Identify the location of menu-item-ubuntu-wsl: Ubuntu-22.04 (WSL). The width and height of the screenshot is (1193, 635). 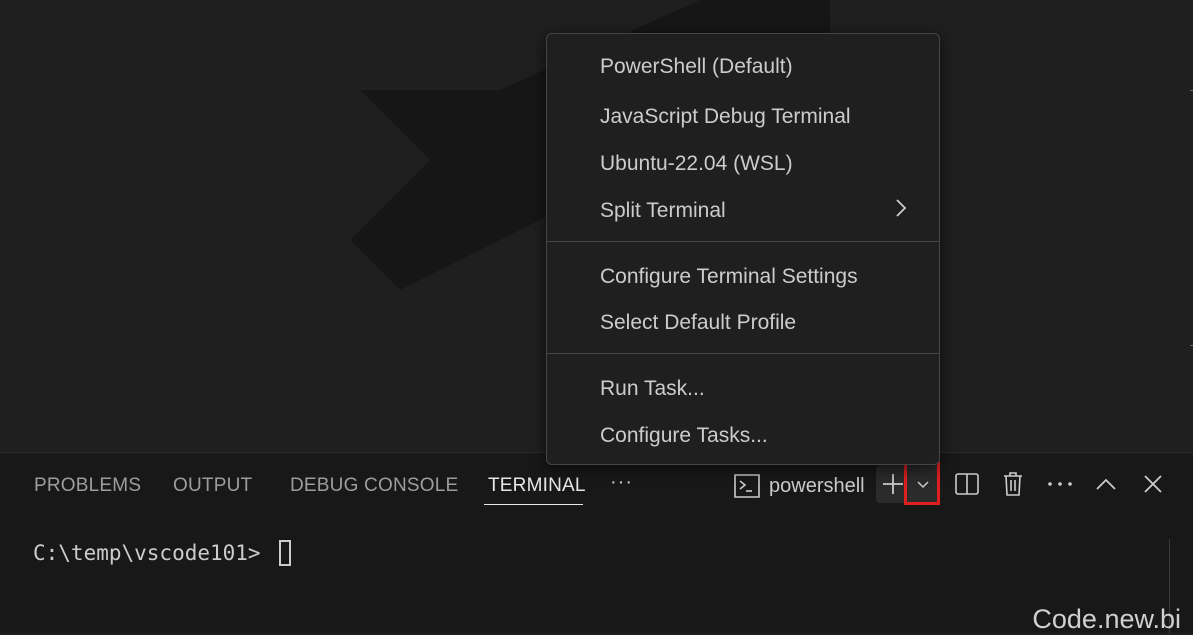
(696, 164).